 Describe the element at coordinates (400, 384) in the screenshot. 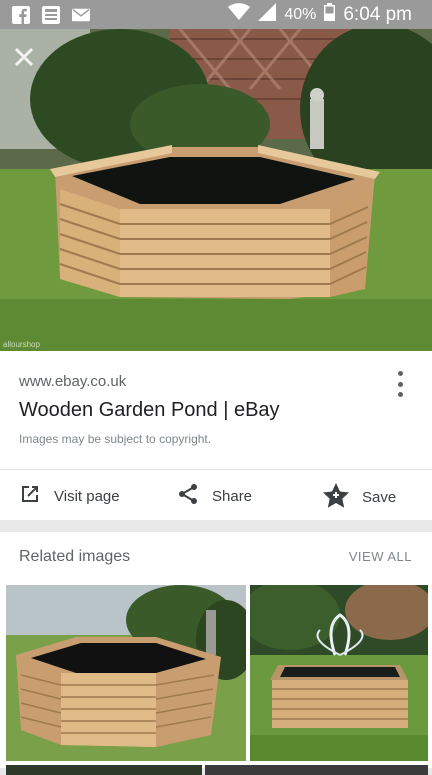

I see `more-vert-icon` at that location.